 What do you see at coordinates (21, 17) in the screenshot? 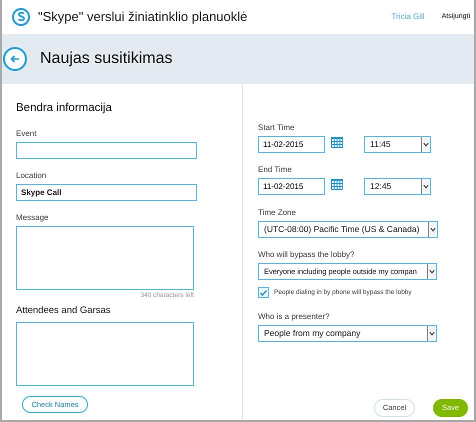
I see `logo-icon` at bounding box center [21, 17].